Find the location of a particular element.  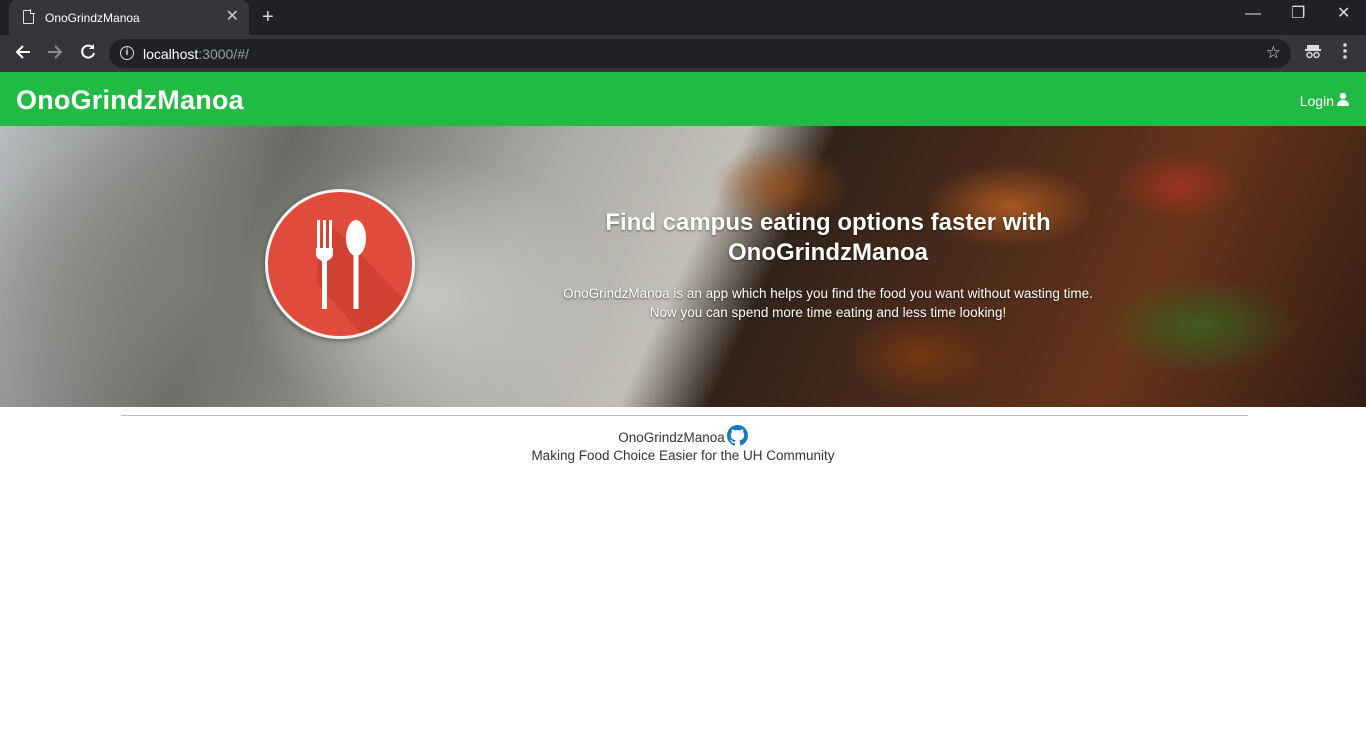

address-bar: i localhost:3000/#/ ☆ is located at coordinates (700, 53).